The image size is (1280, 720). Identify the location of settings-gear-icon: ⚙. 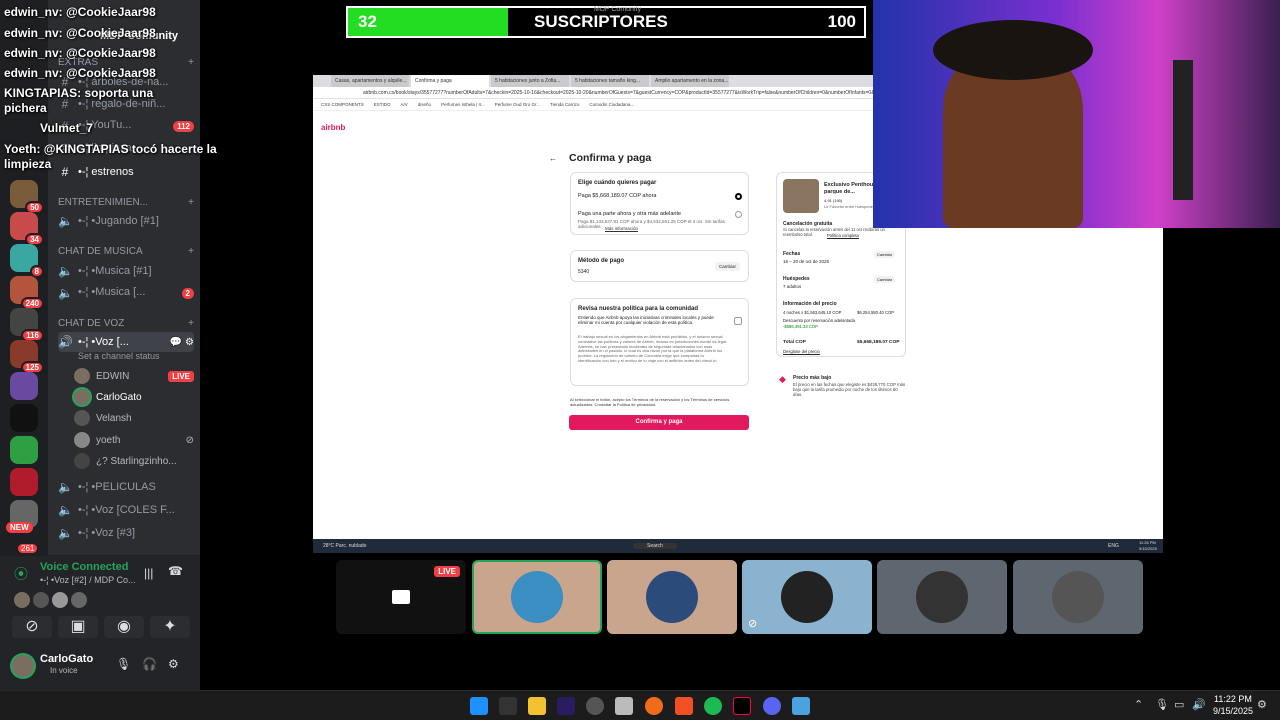
(173, 664).